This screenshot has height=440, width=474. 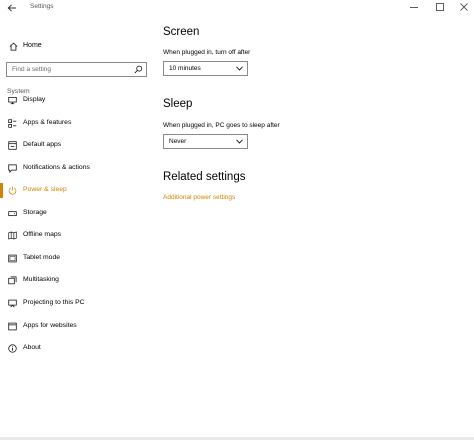 I want to click on sidebar-item-label: Tablet mode, so click(x=42, y=257).